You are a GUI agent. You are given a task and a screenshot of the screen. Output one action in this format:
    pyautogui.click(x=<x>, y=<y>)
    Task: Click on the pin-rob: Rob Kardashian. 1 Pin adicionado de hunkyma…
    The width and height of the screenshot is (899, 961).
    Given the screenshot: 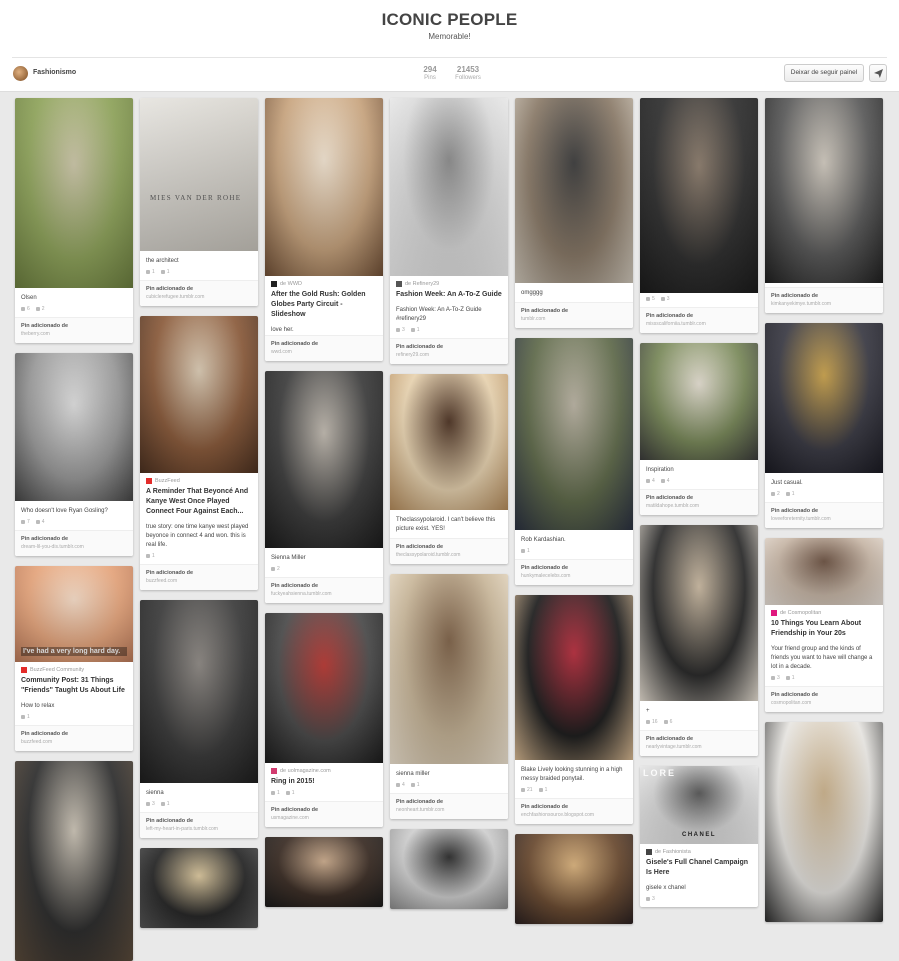 What is the action you would take?
    pyautogui.click(x=574, y=461)
    